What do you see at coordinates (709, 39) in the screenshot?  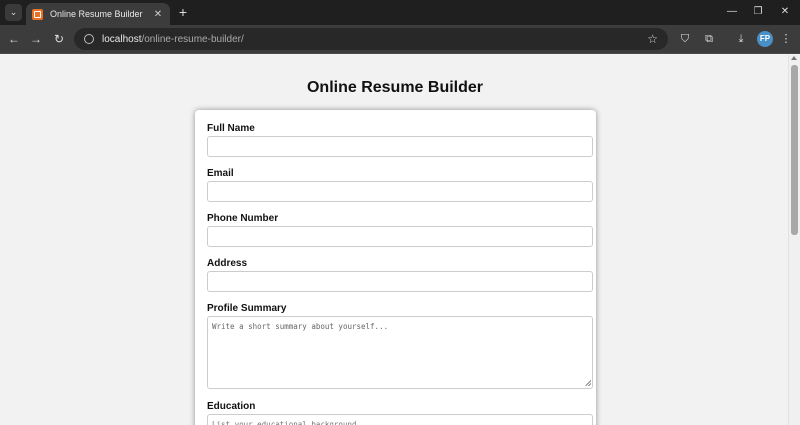 I see `extensions-puzzle-icon: ⧉` at bounding box center [709, 39].